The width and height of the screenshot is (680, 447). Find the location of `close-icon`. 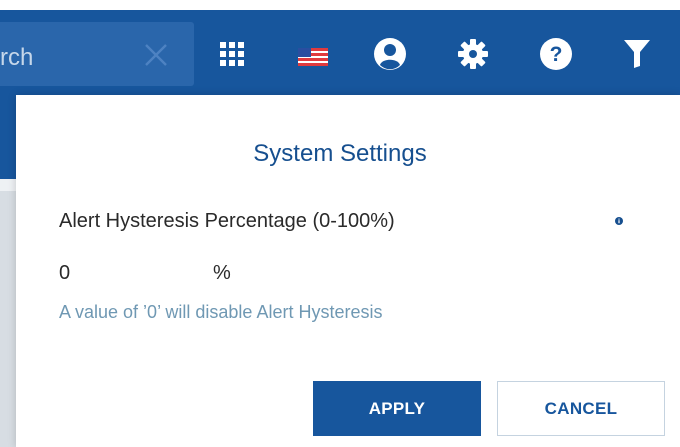

close-icon is located at coordinates (156, 55).